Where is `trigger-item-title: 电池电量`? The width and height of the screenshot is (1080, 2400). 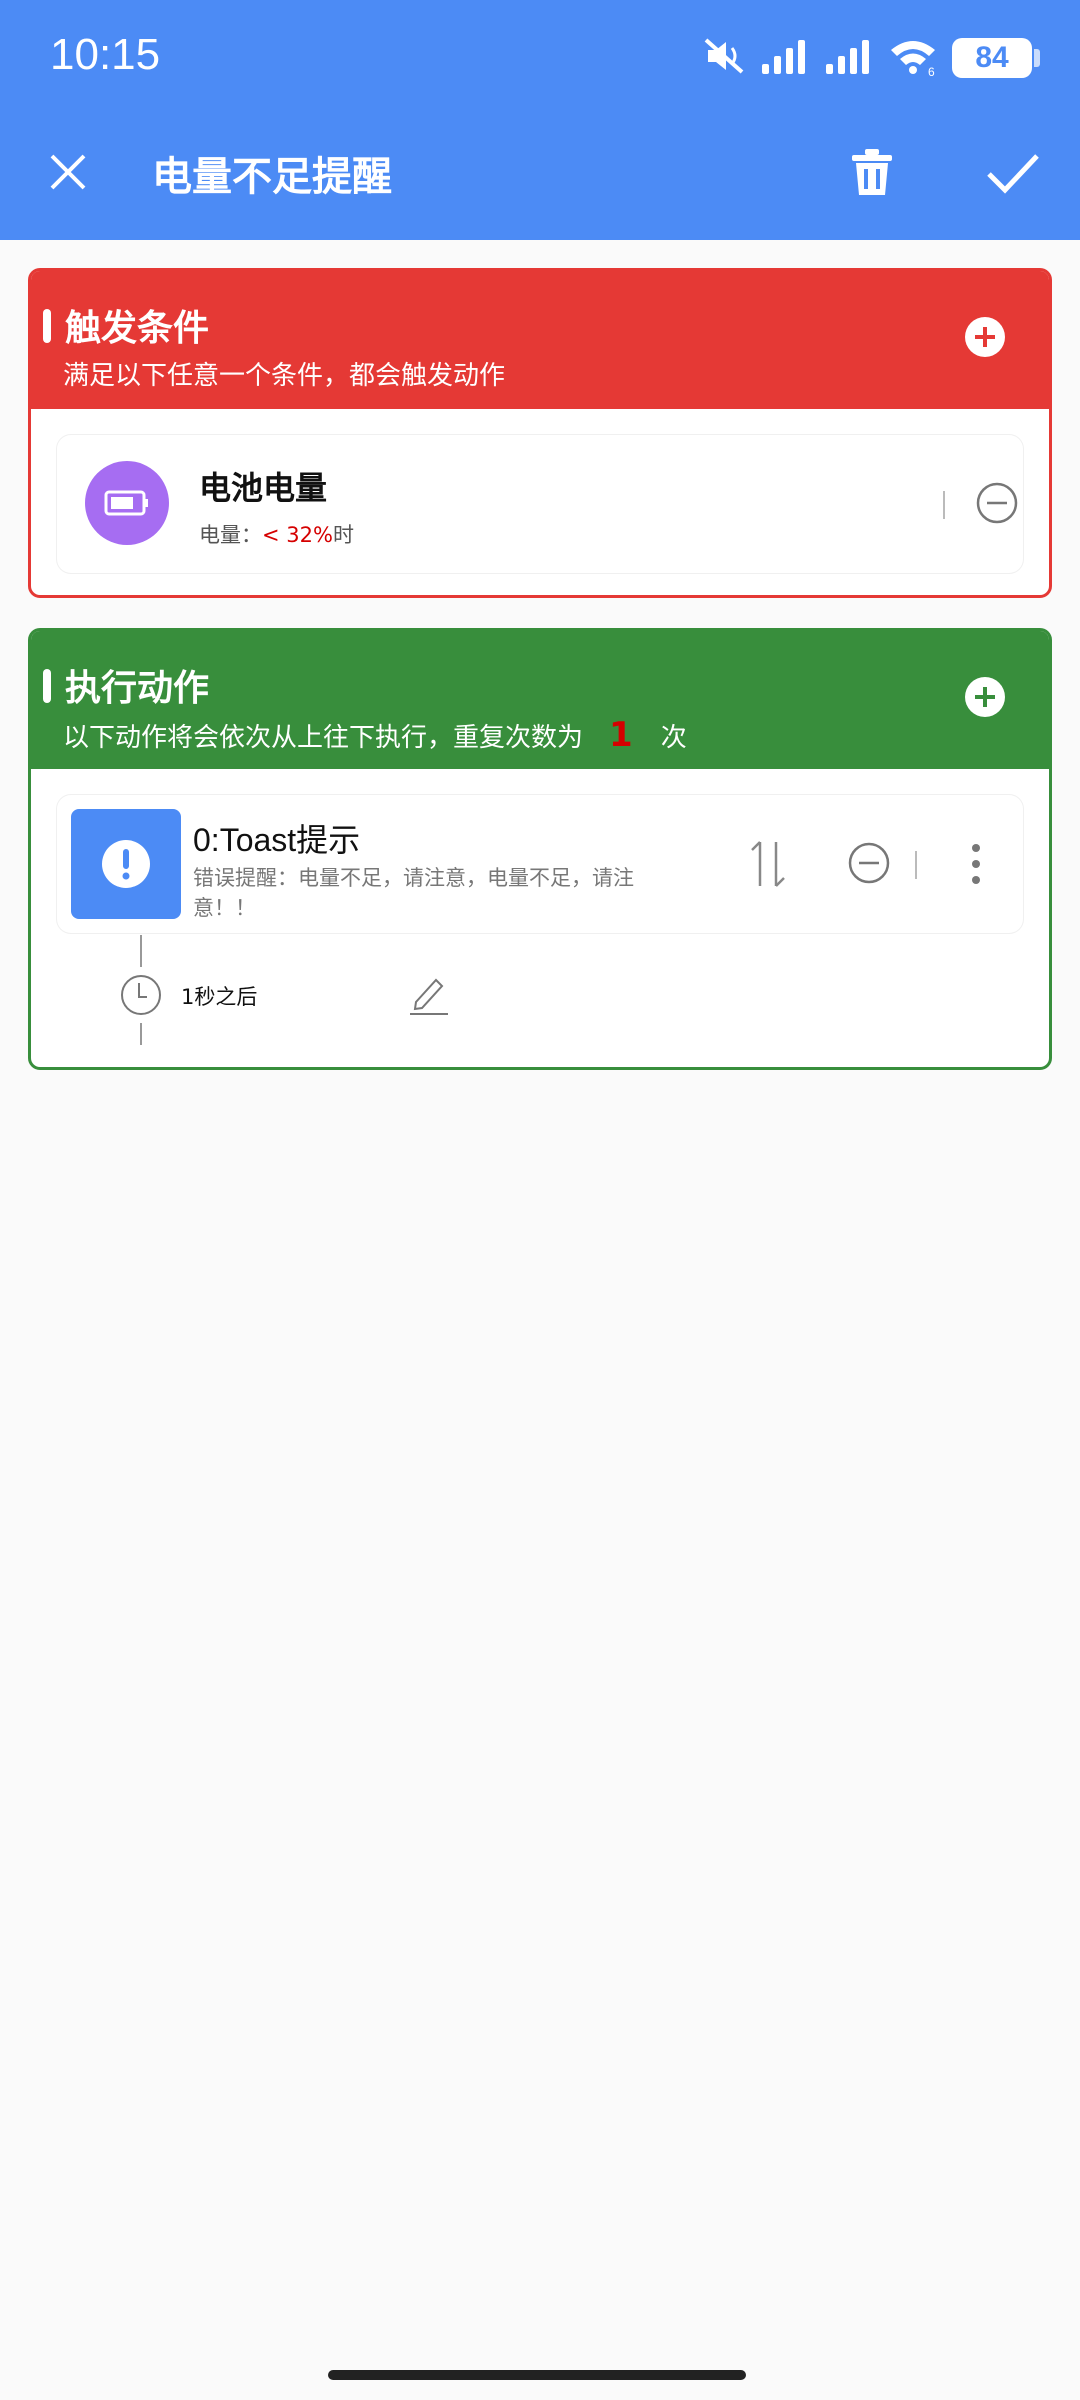 trigger-item-title: 电池电量 is located at coordinates (263, 488).